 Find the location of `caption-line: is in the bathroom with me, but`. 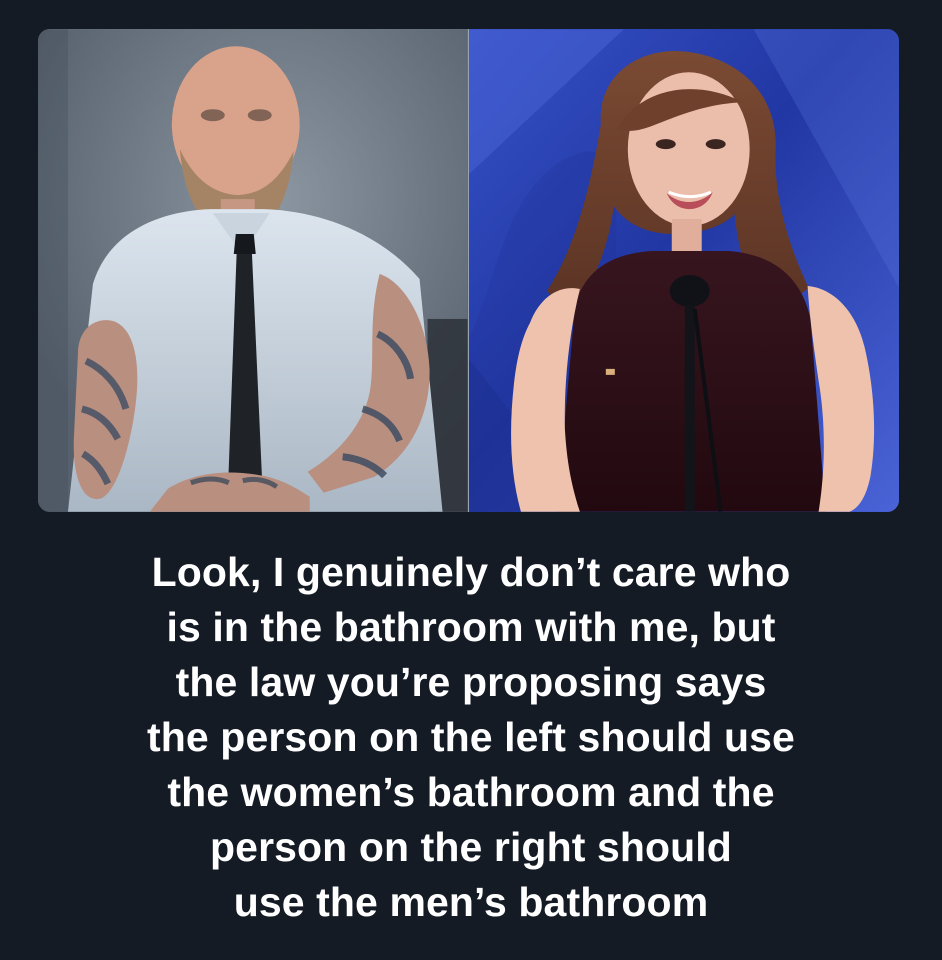

caption-line: is in the bathroom with me, but is located at coordinates (471, 627).